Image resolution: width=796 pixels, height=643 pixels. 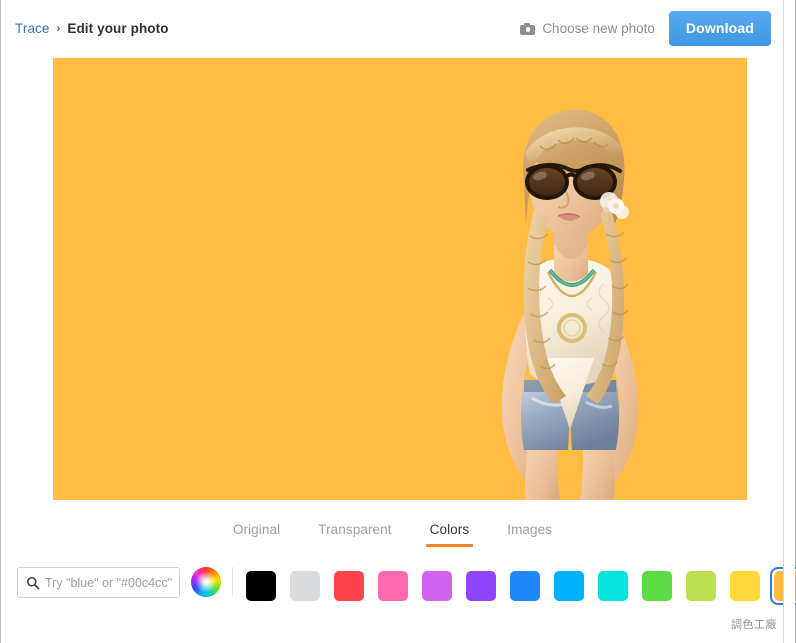 I want to click on swatch-lime, so click(x=701, y=586).